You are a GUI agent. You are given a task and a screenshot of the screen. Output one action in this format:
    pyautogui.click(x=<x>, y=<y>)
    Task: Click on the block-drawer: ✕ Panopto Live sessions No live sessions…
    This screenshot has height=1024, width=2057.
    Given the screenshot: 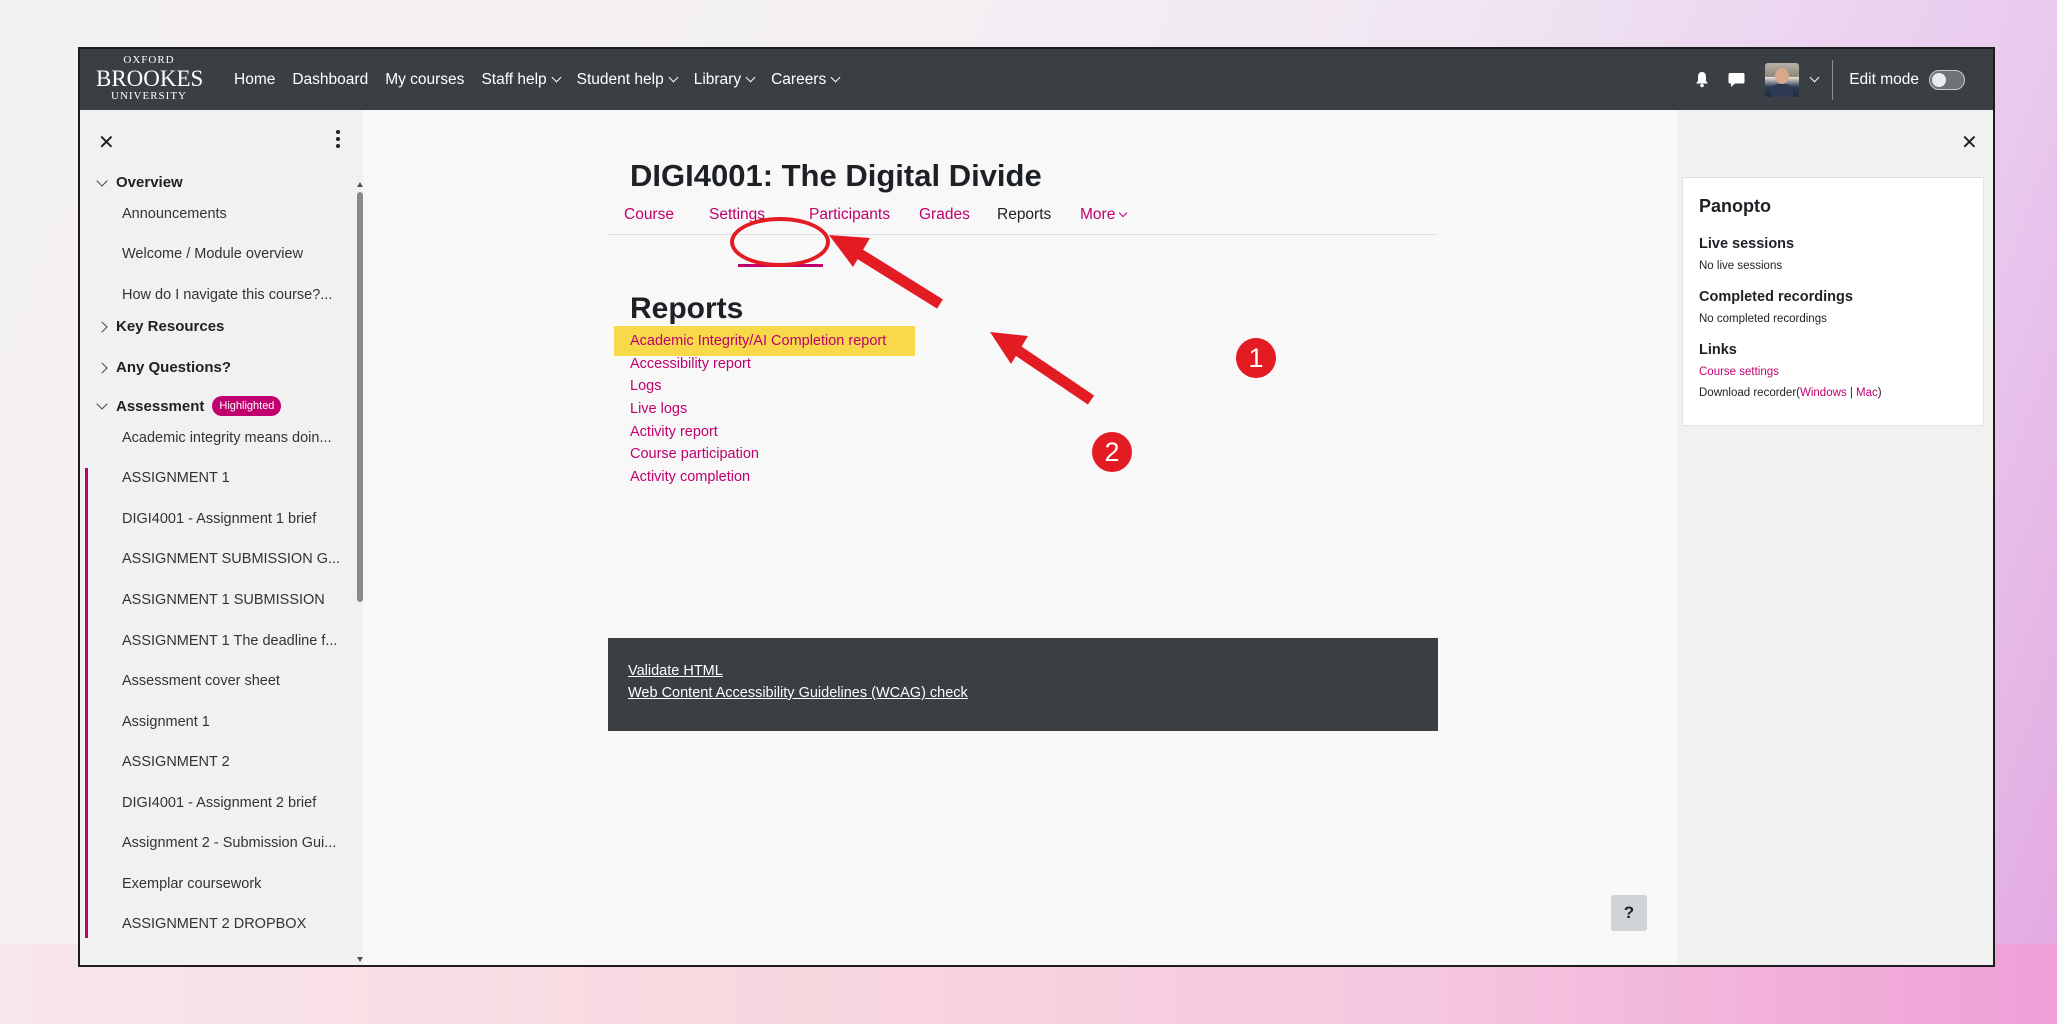 What is the action you would take?
    pyautogui.click(x=1835, y=537)
    